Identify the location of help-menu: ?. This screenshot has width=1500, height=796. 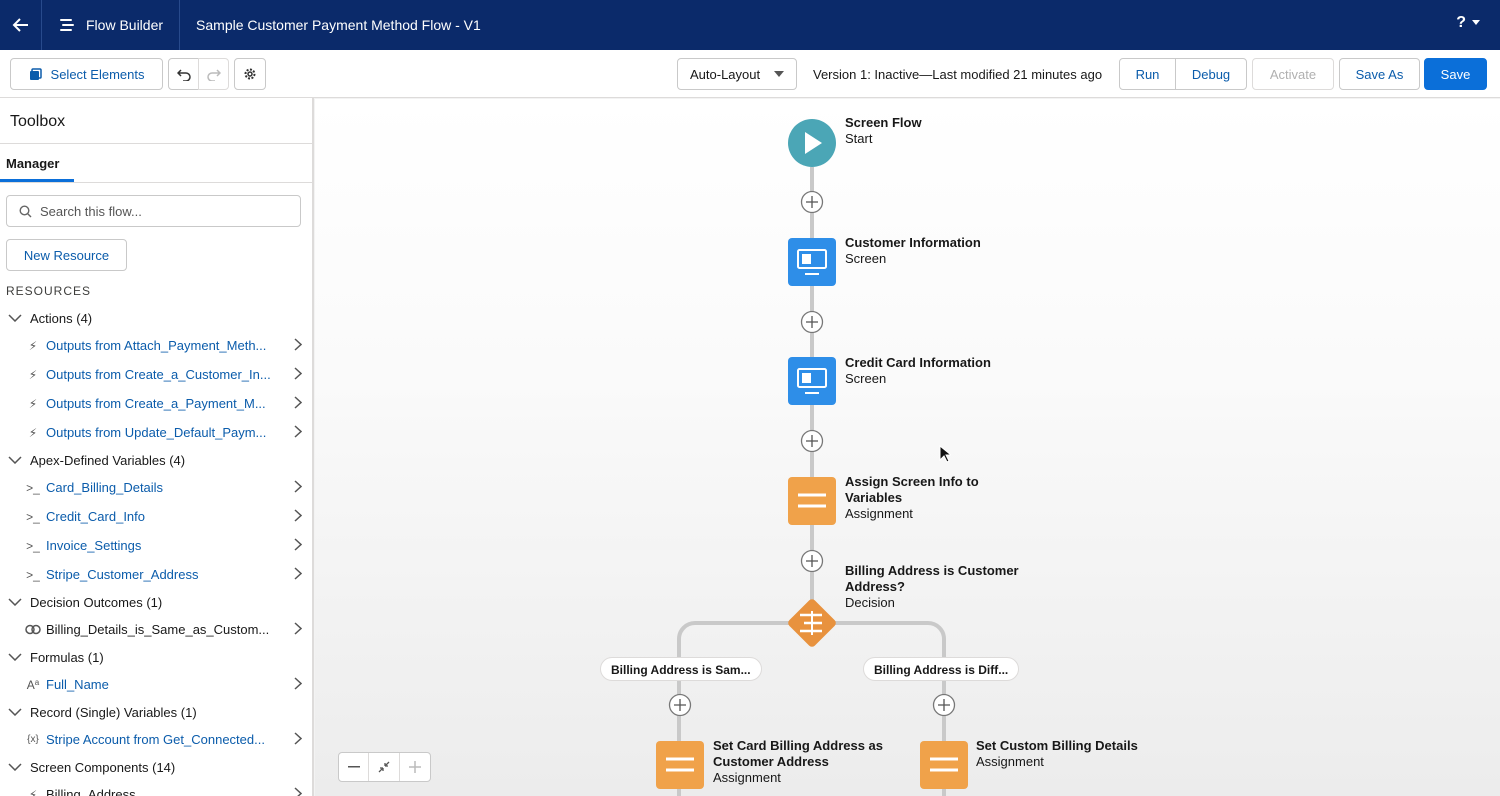
(1468, 23).